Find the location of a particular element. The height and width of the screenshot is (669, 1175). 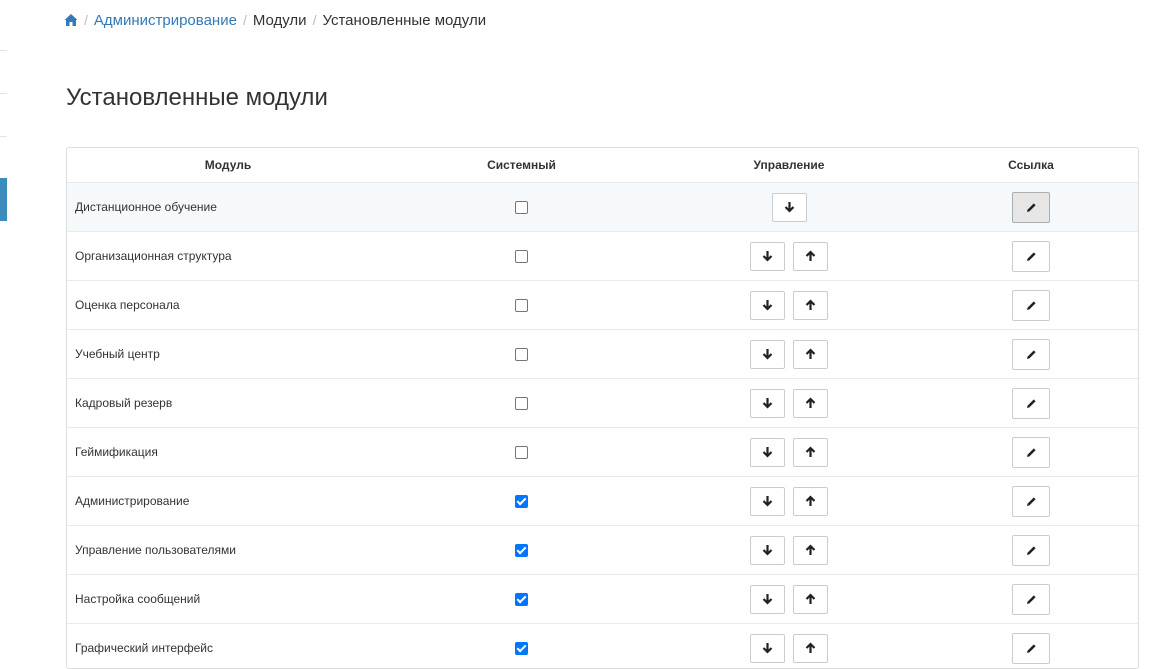

module-name: Кадровый резерв is located at coordinates (228, 403).